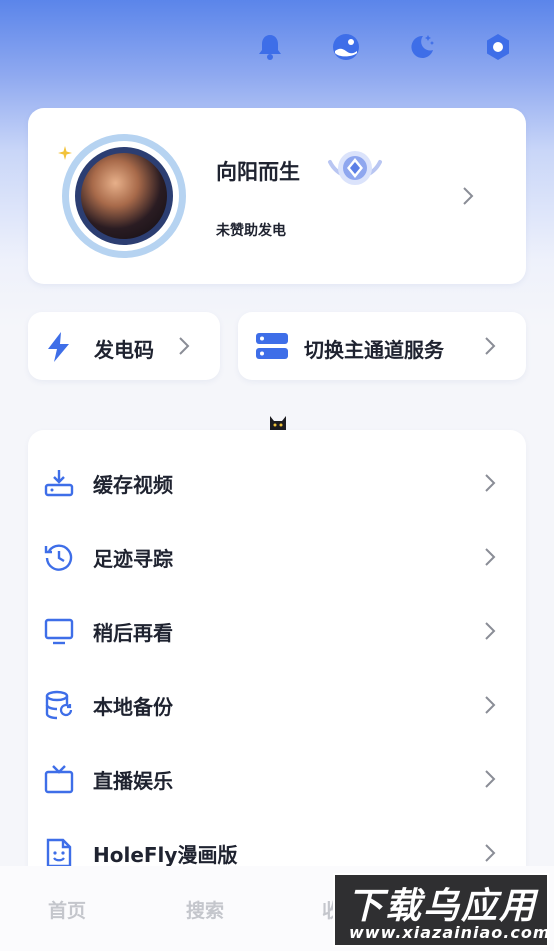 Image resolution: width=554 pixels, height=951 pixels. I want to click on watermark-logo: 下载乌应用 www.xiazainiao.com, so click(441, 910).